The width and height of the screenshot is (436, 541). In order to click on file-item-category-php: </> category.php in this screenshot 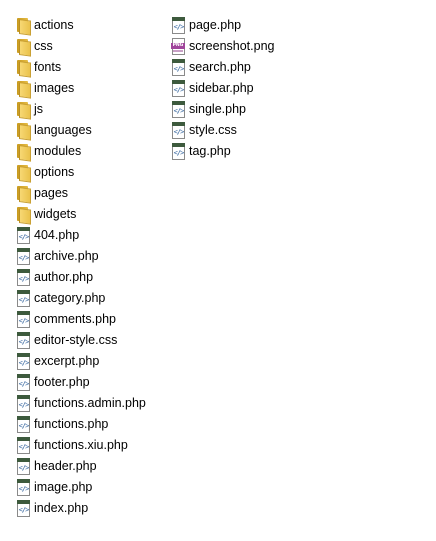, I will do `click(81, 297)`.